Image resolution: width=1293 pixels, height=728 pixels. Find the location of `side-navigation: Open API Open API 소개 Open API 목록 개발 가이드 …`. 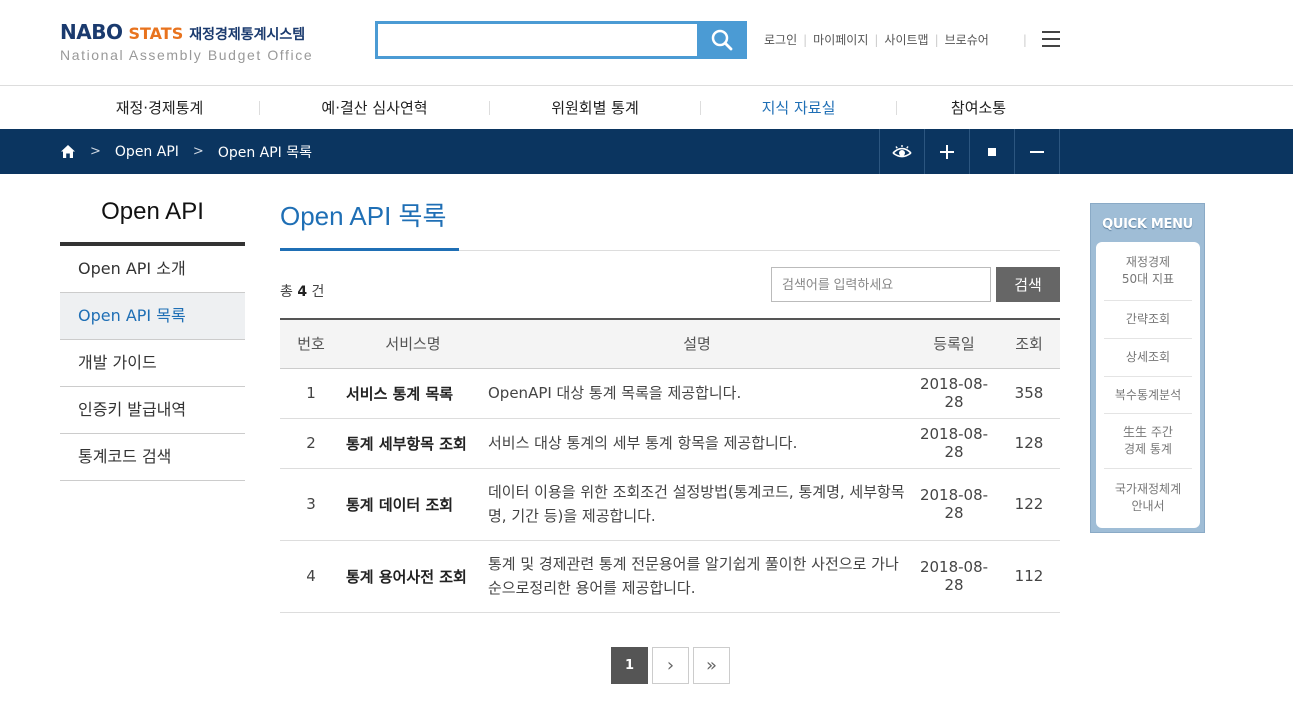

side-navigation: Open API Open API 소개 Open API 목록 개발 가이드 … is located at coordinates (152, 335).